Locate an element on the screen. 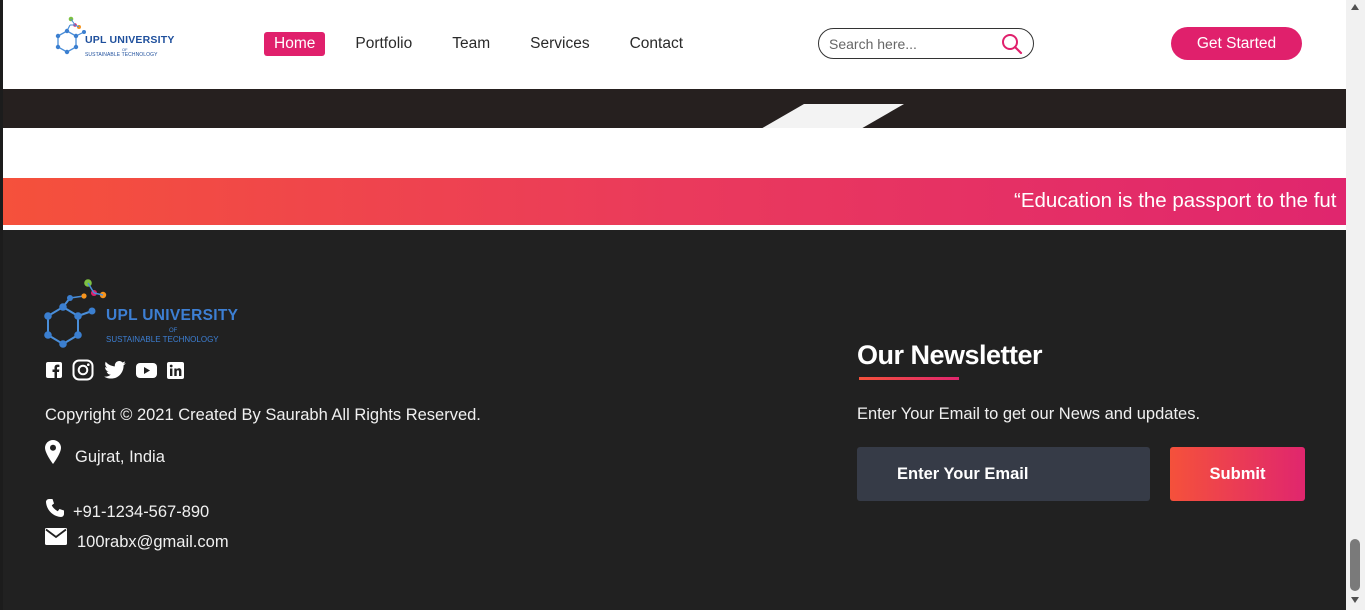  window-edge is located at coordinates (1, 305).